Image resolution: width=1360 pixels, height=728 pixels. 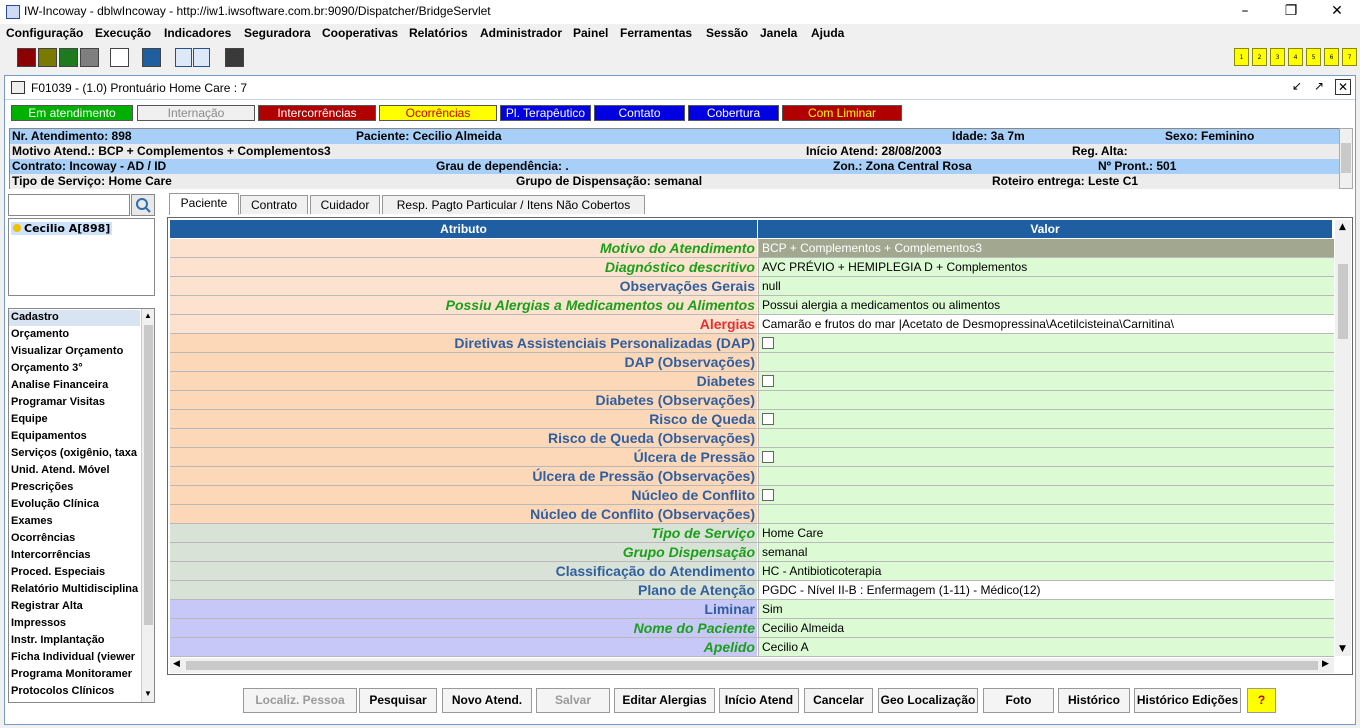 What do you see at coordinates (62, 691) in the screenshot?
I see `left-menu-item: Protocolos Clínicos` at bounding box center [62, 691].